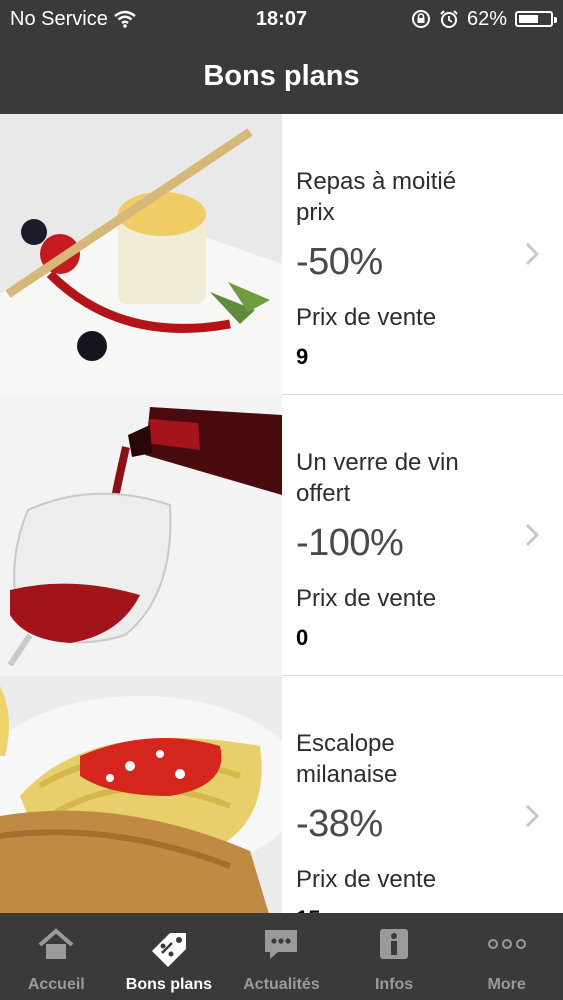 This screenshot has width=563, height=1000. Describe the element at coordinates (506, 956) in the screenshot. I see `tab-more: More` at that location.